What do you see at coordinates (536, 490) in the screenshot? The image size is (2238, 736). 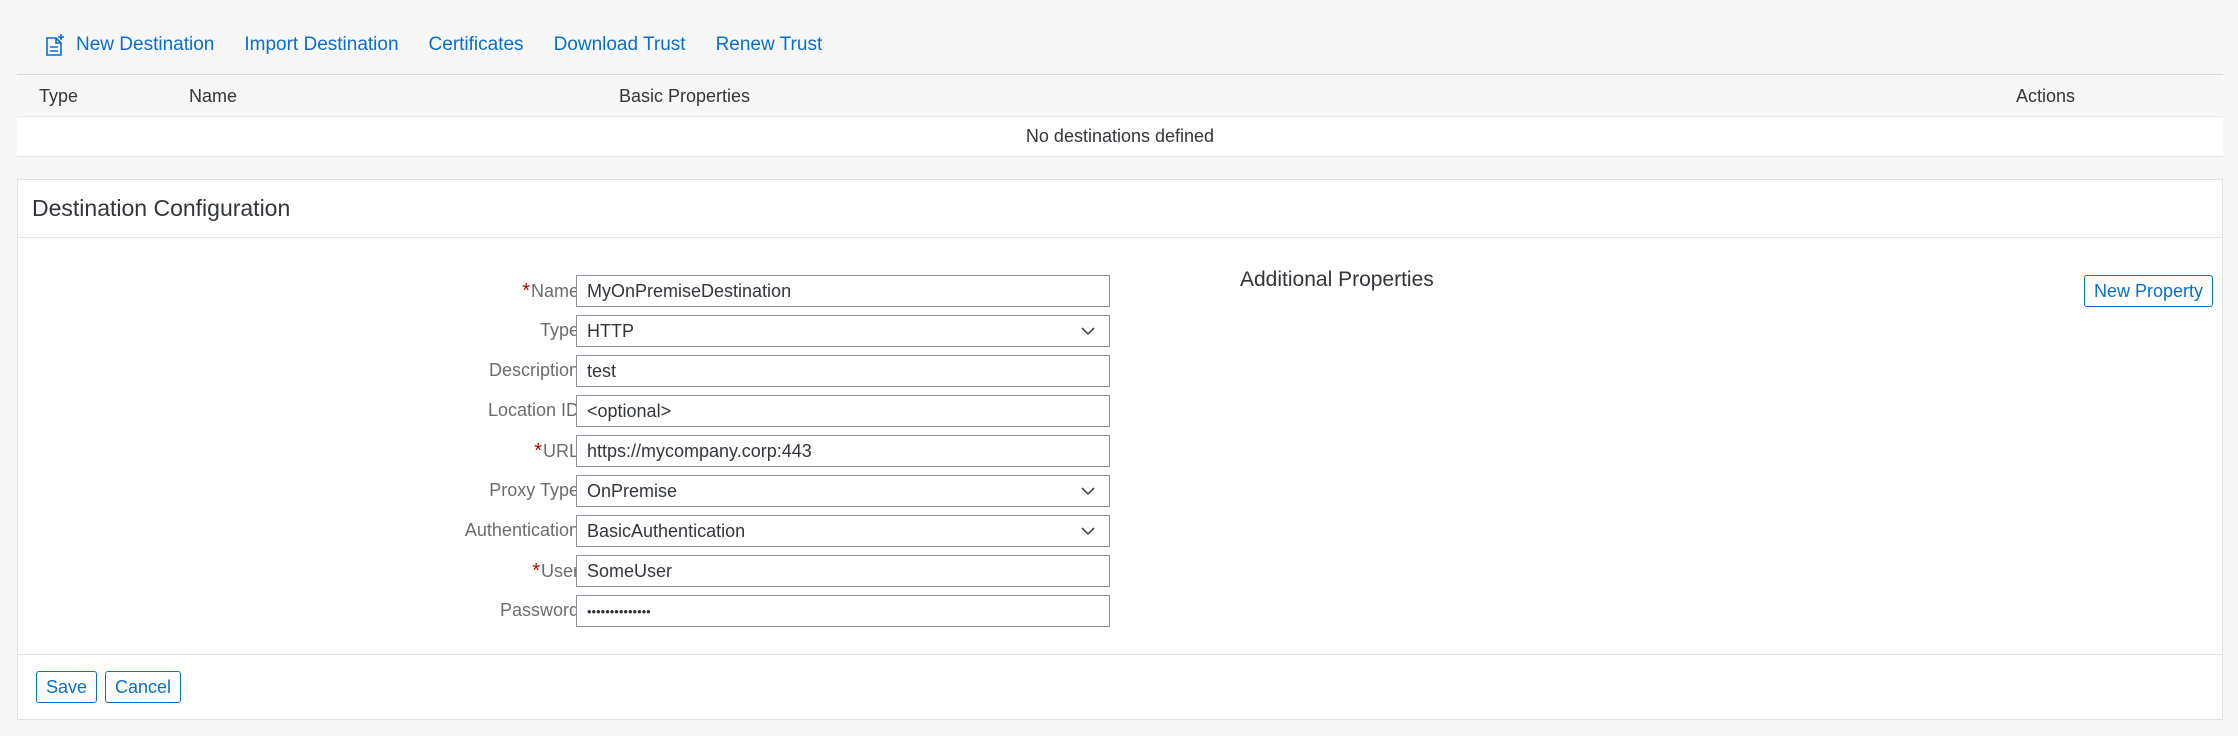 I see `proxy-type-label: Proxy Type:` at bounding box center [536, 490].